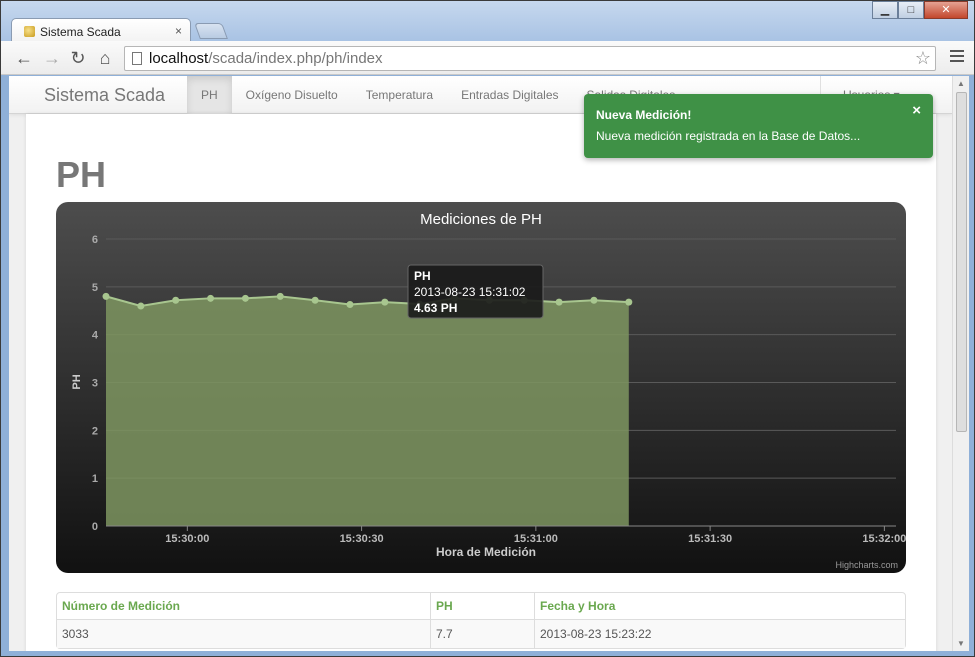 The width and height of the screenshot is (975, 657). Describe the element at coordinates (187, 539) in the screenshot. I see `x-tick-label: 15:30:00` at that location.